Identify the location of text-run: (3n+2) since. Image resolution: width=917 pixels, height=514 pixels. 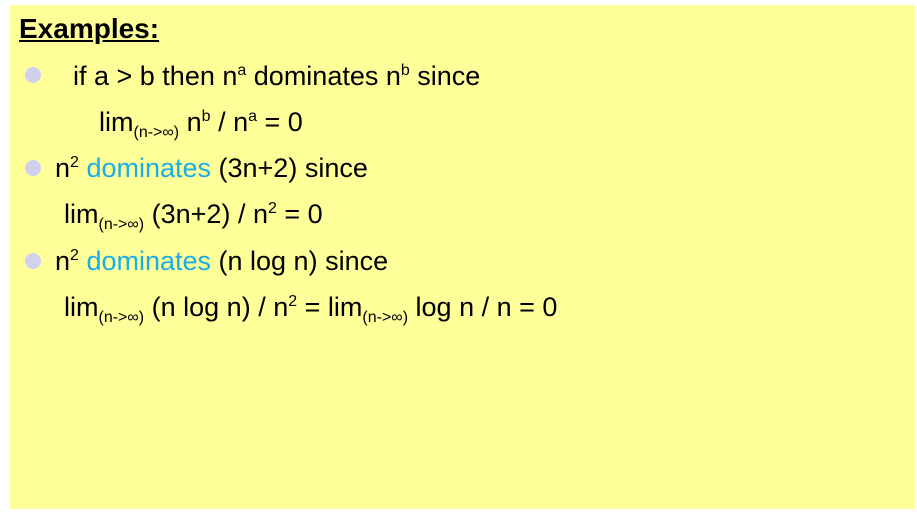
(289, 168).